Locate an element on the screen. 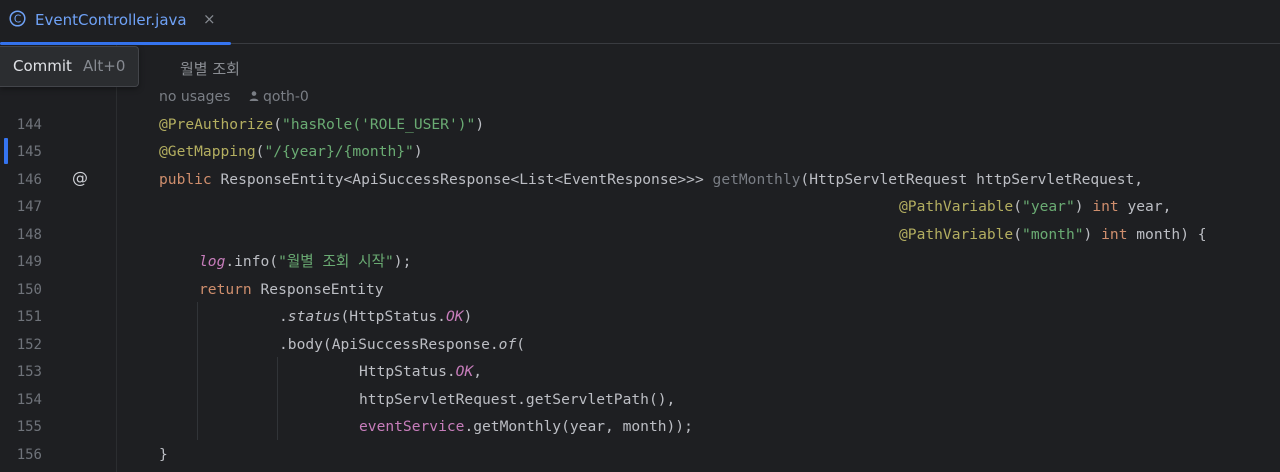 The width and height of the screenshot is (1280, 472). svg-text: C is located at coordinates (17, 19).